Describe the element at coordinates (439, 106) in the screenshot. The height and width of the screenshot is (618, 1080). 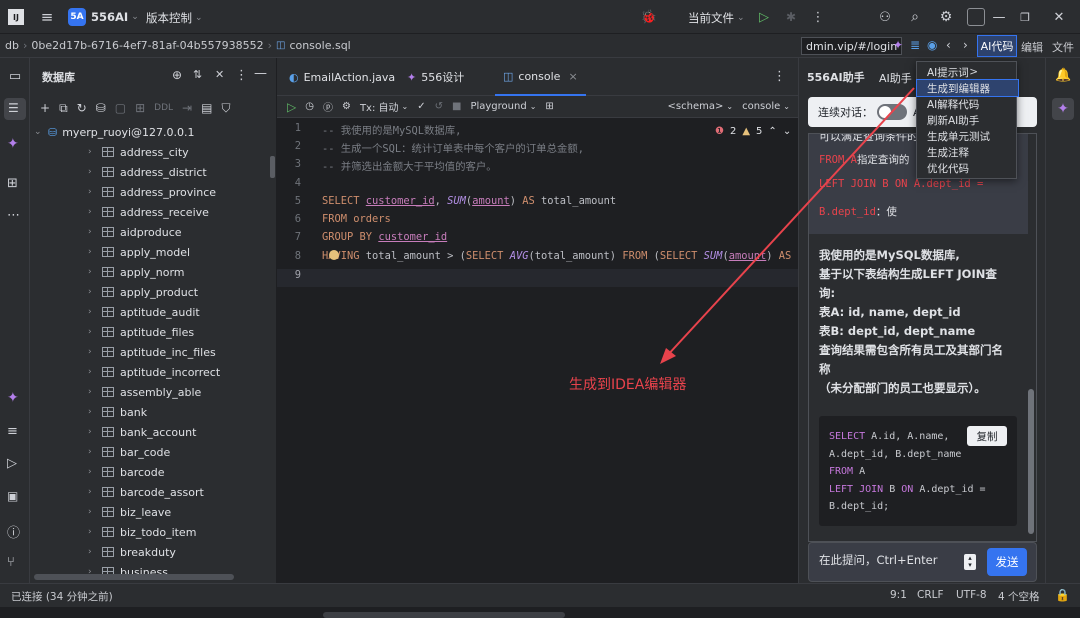
I see `rollback-icon: ↺` at that location.